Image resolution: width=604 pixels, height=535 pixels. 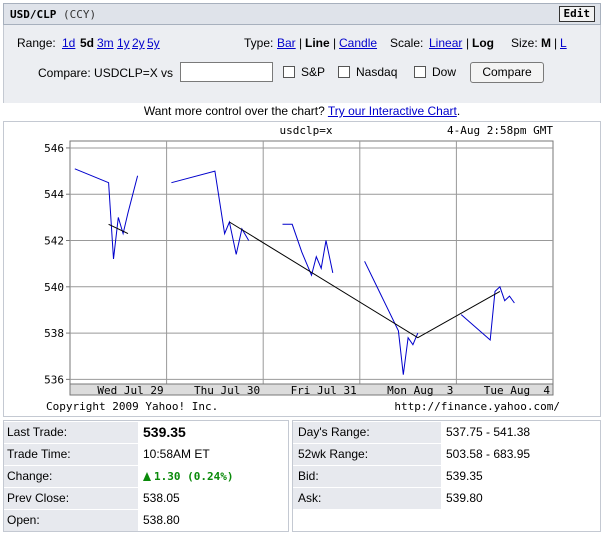 I want to click on type-bar-link: Bar, so click(x=286, y=43).